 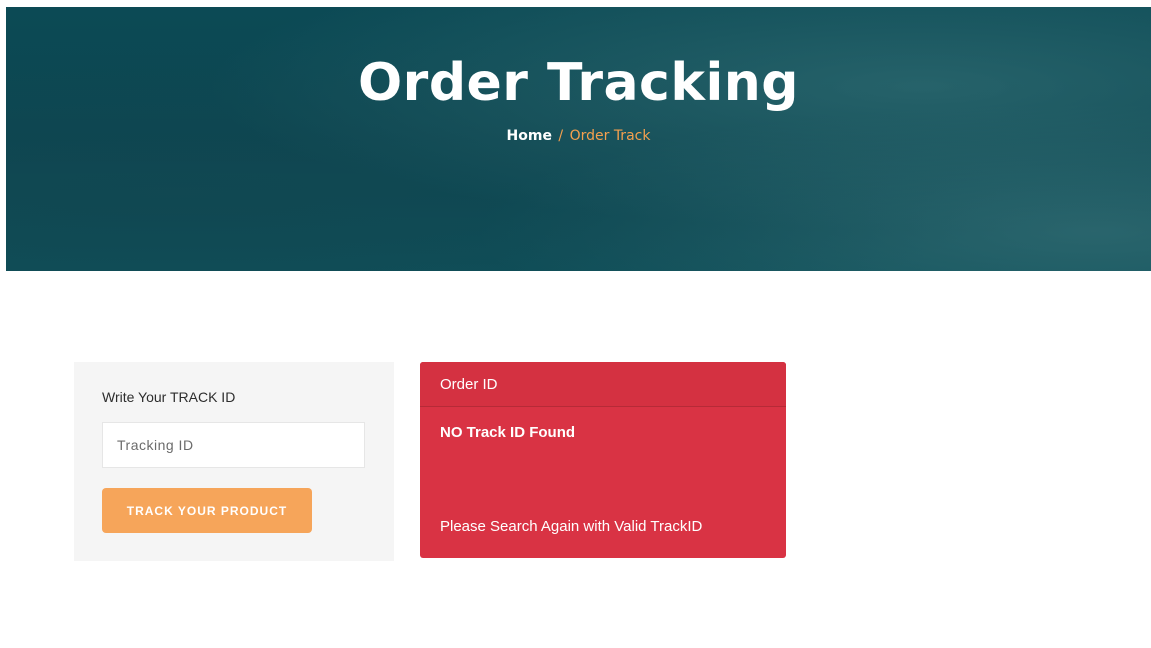 I want to click on tracking-id-input, so click(x=233, y=445).